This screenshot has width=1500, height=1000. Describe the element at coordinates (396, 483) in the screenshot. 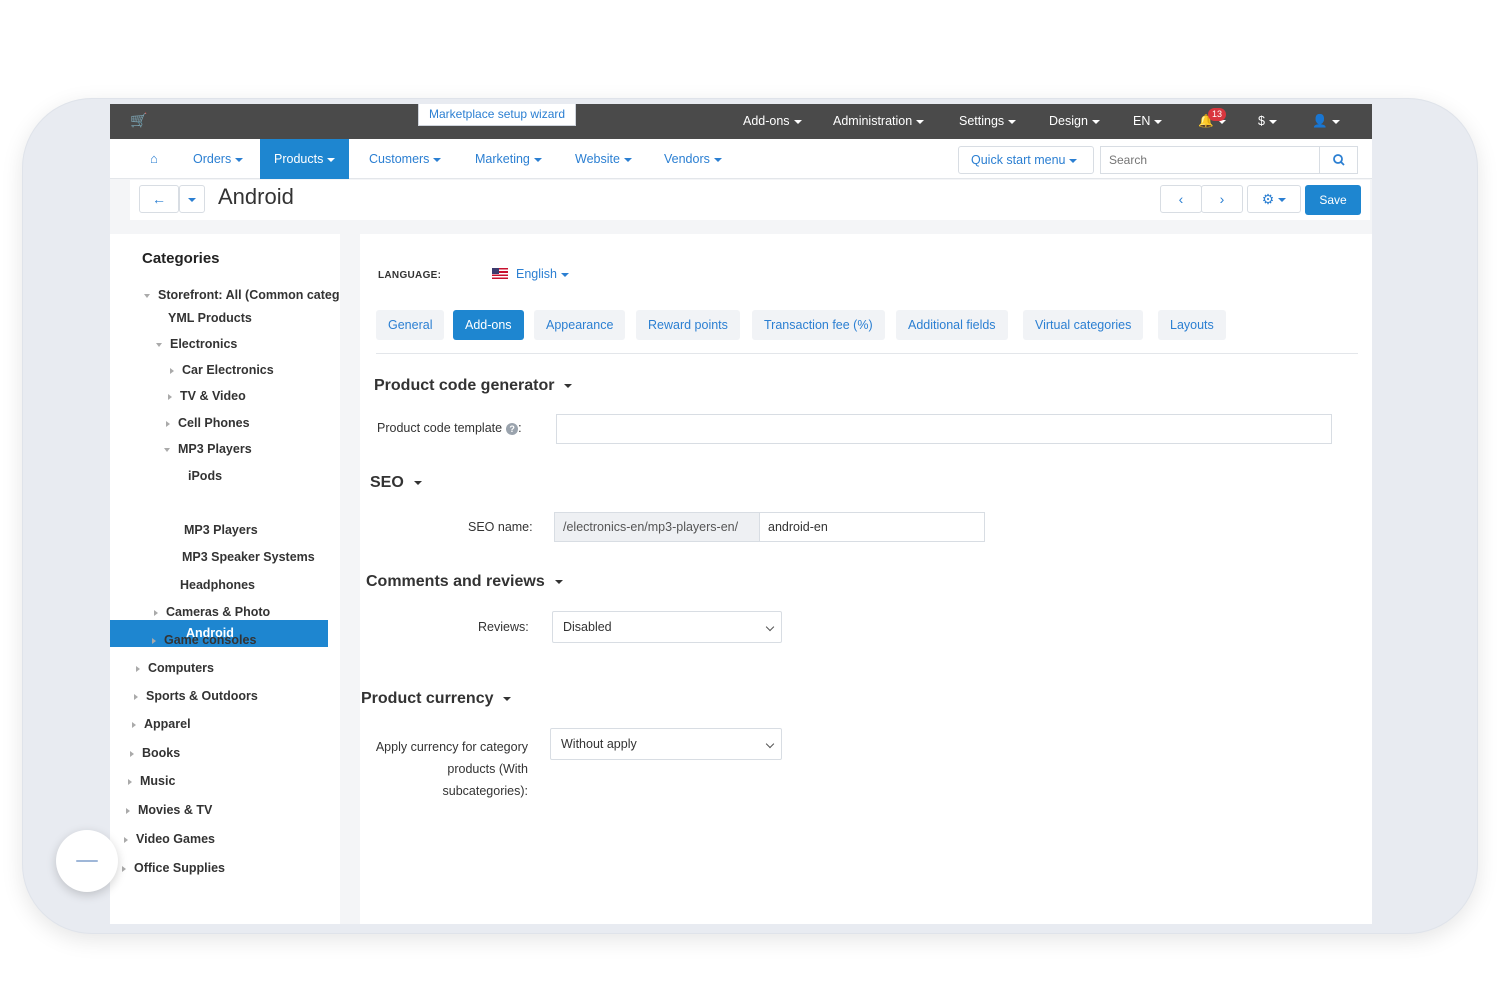

I see `section-seo: SEO` at that location.